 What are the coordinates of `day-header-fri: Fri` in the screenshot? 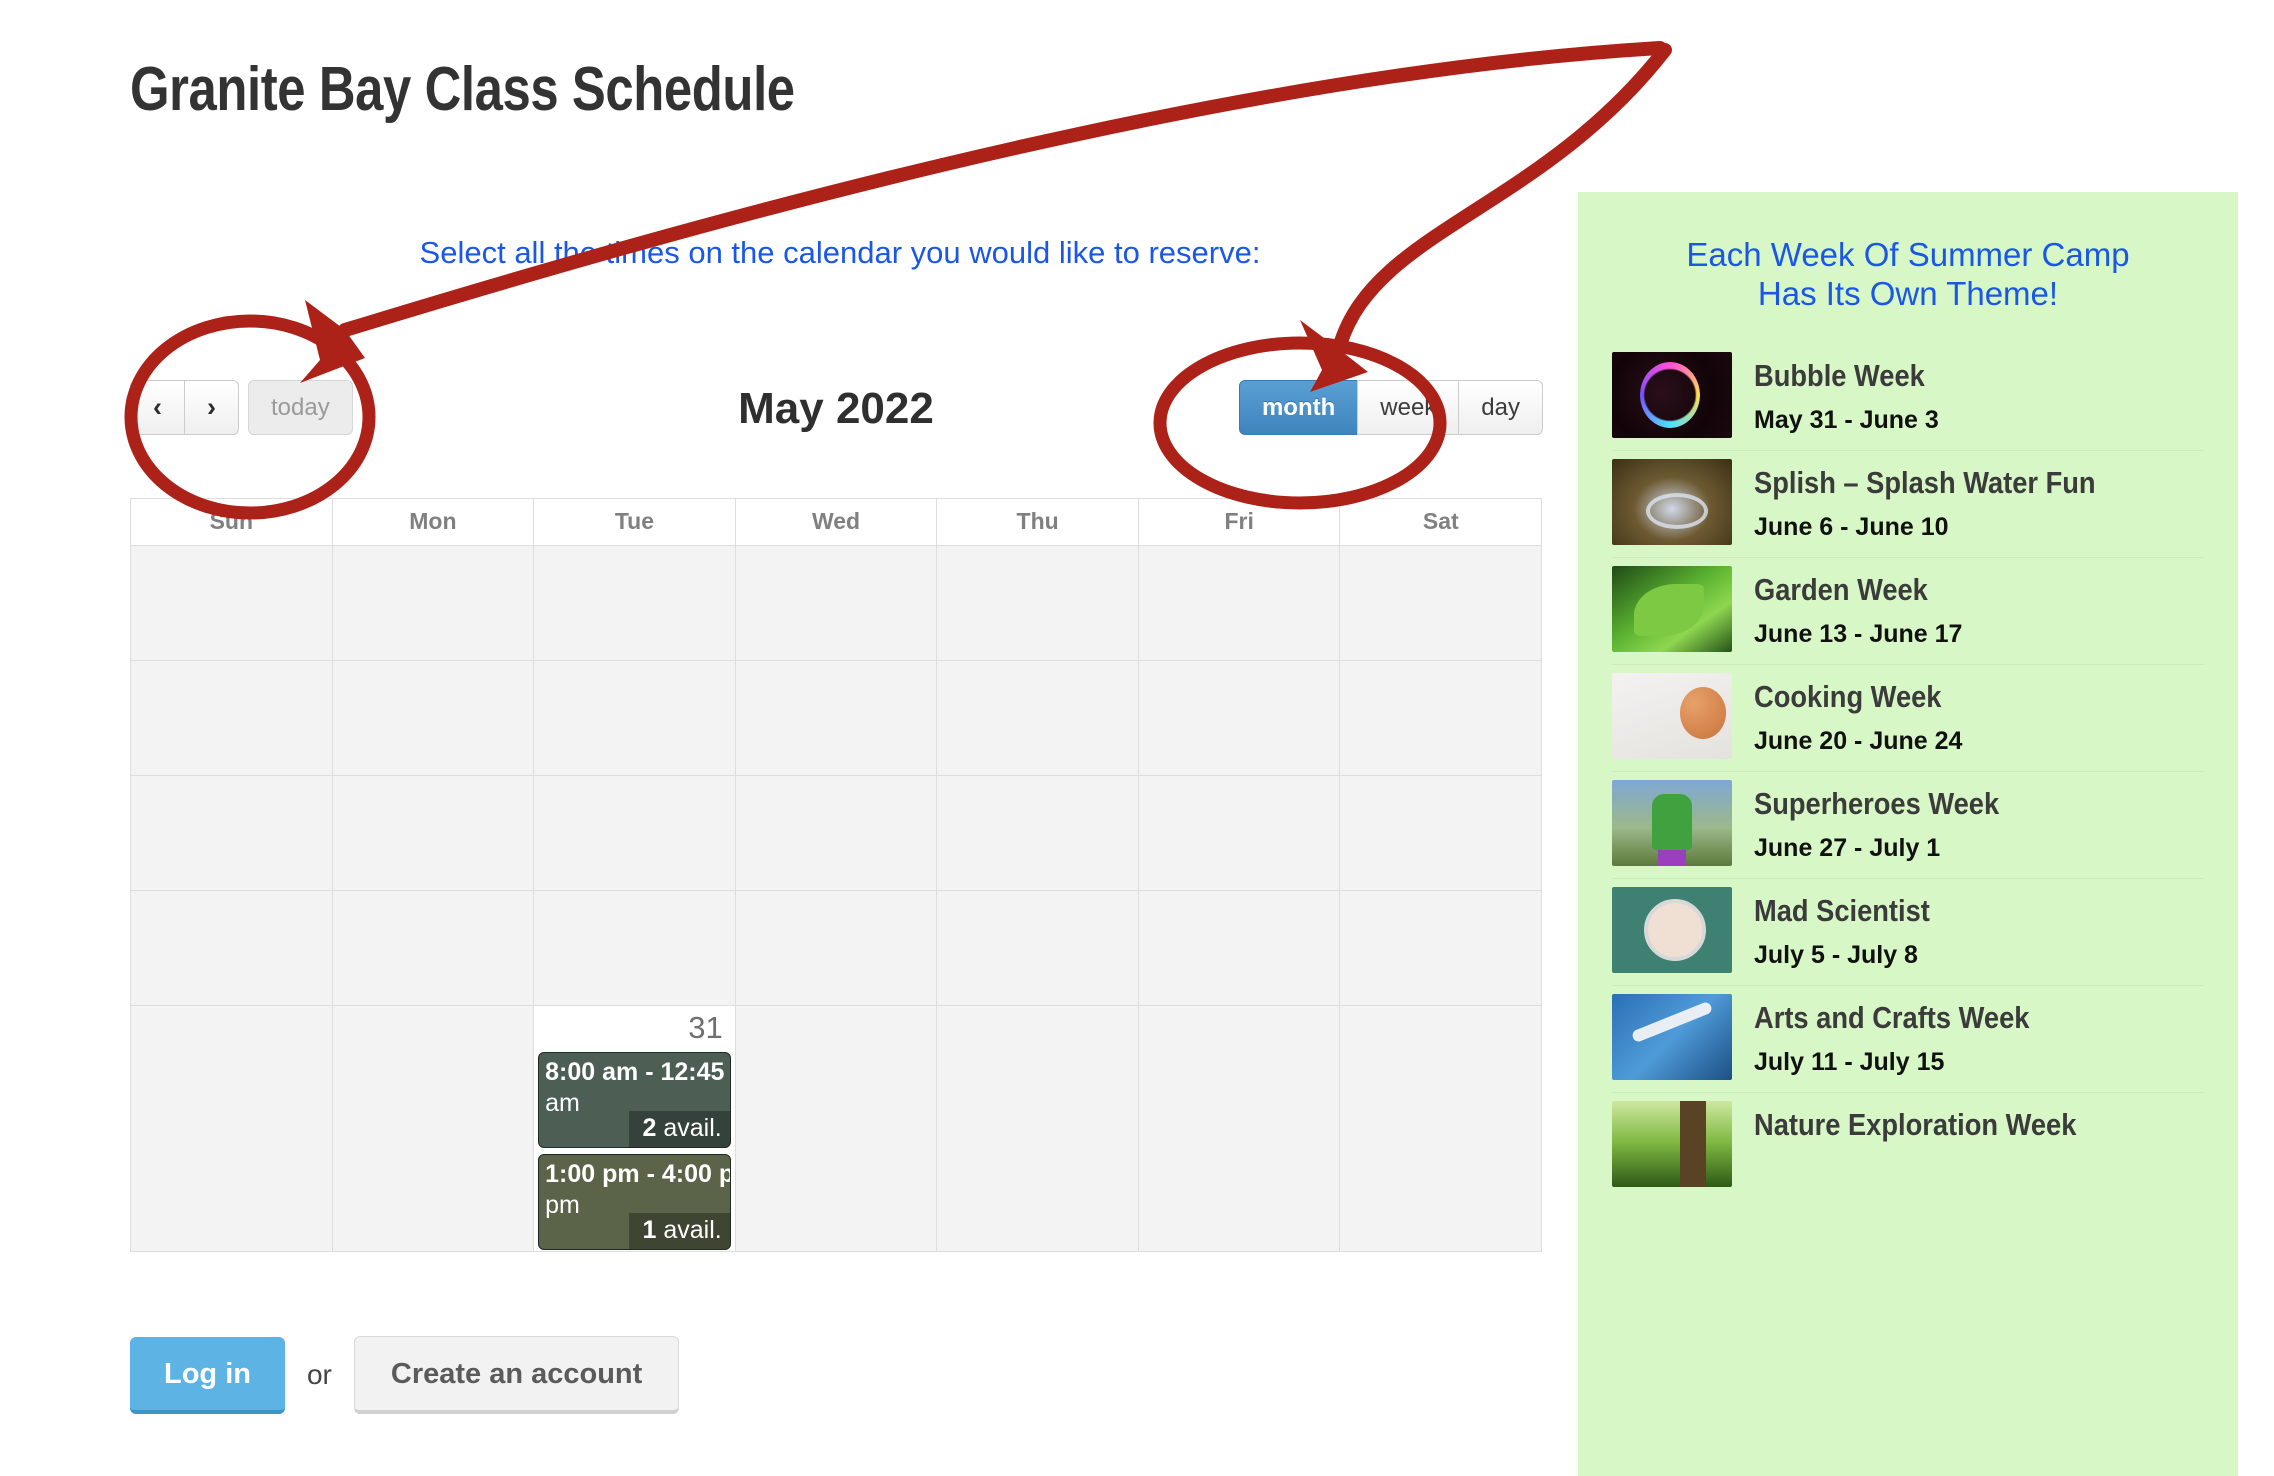 It's located at (1239, 522).